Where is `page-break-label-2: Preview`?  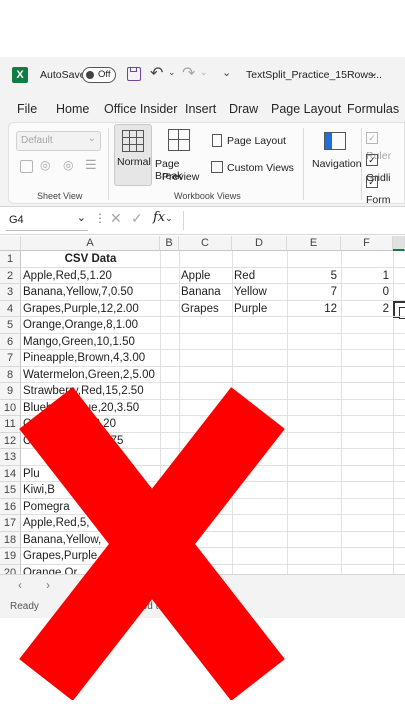 page-break-label-2: Preview is located at coordinates (181, 177).